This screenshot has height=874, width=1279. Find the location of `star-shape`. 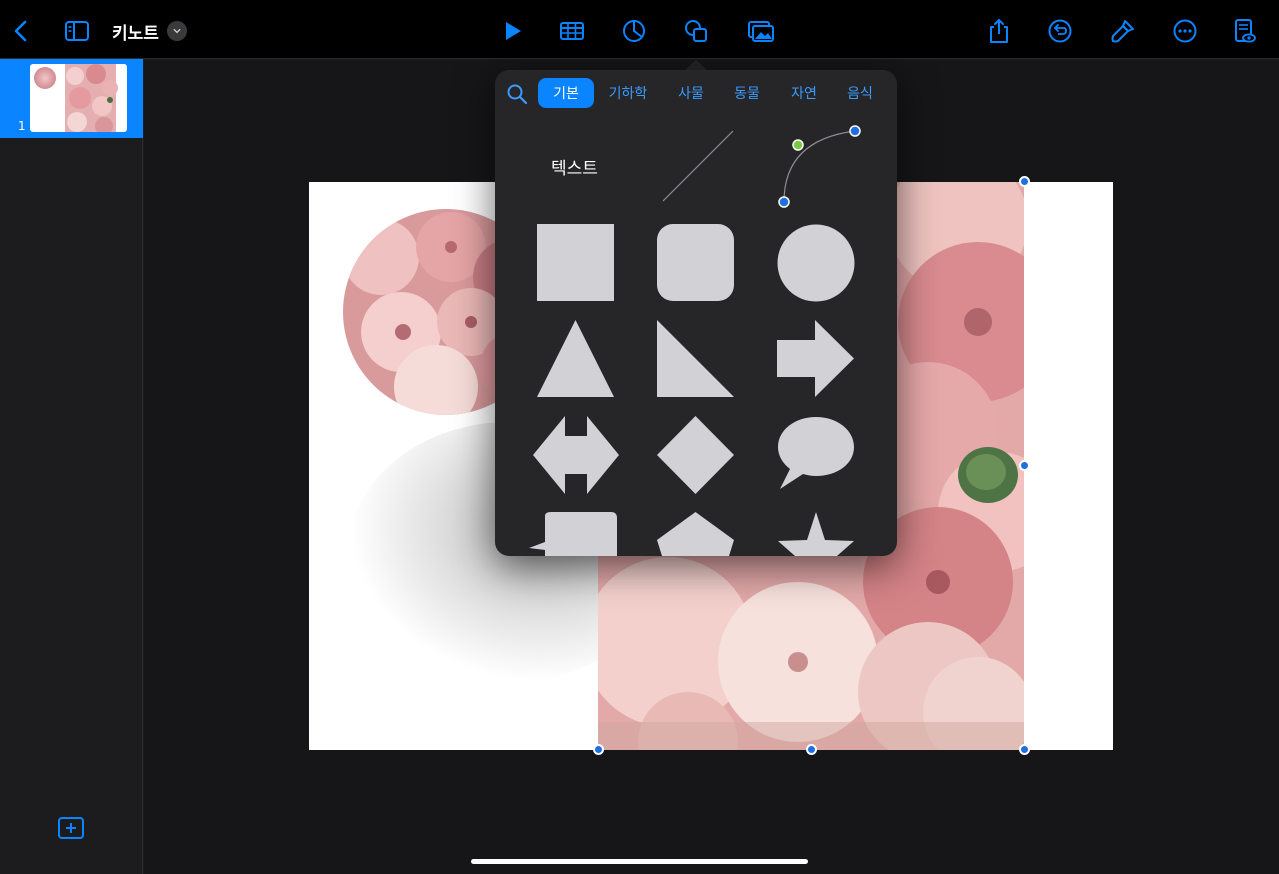

star-shape is located at coordinates (816, 534).